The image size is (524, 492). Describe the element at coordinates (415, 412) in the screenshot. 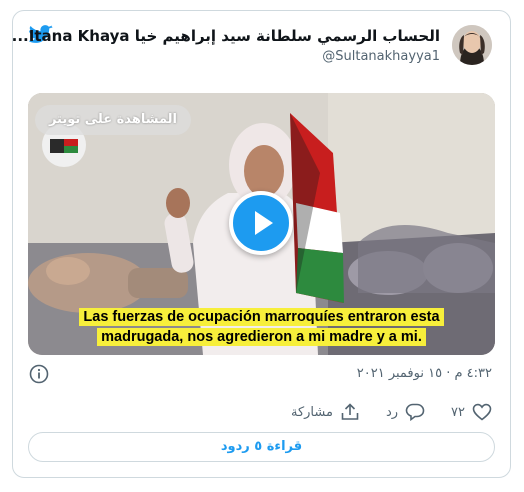

I see `reply-bubble-icon` at that location.